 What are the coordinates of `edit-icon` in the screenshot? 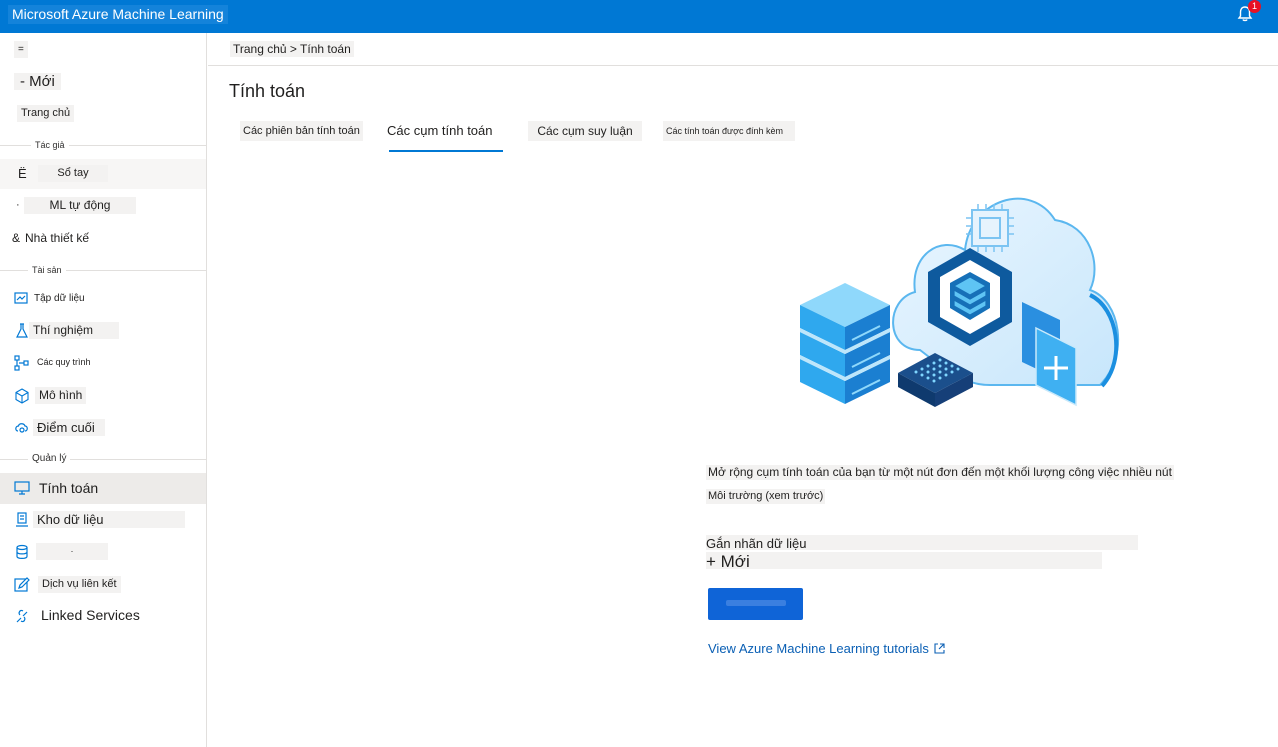 It's located at (22, 584).